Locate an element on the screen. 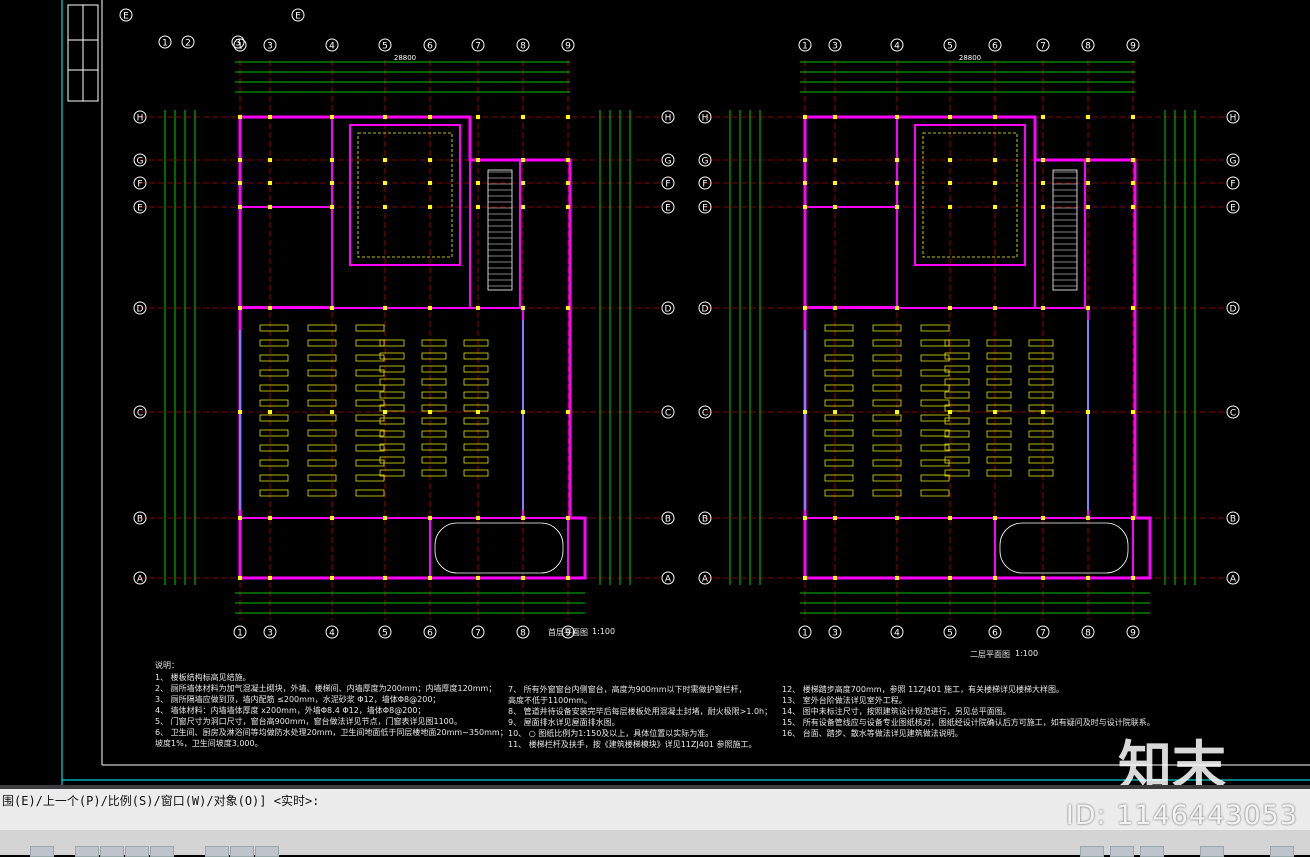 Image resolution: width=1310 pixels, height=857 pixels. plan1-axis-right-label: C is located at coordinates (668, 414).